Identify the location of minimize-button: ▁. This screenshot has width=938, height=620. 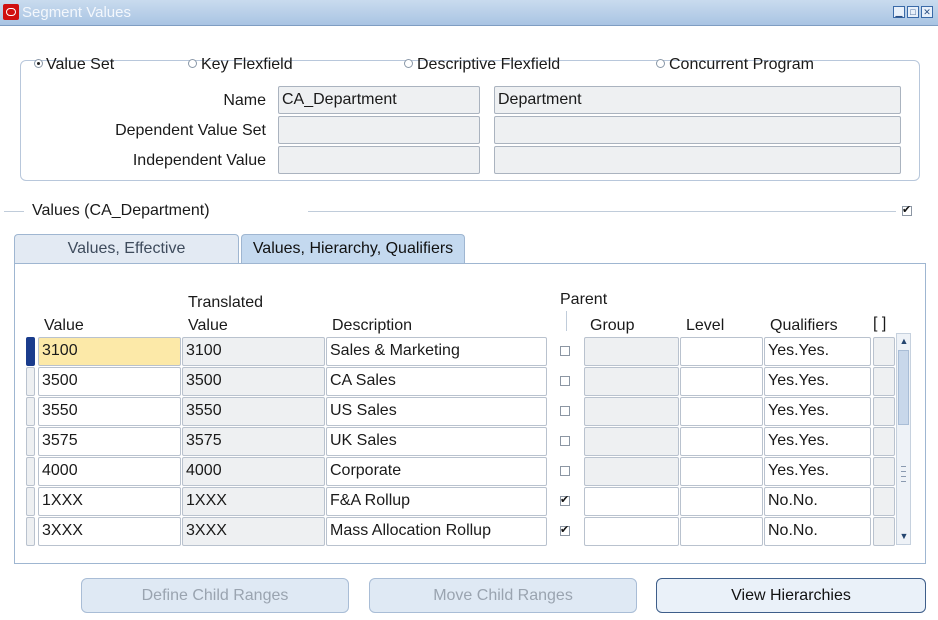
(899, 12).